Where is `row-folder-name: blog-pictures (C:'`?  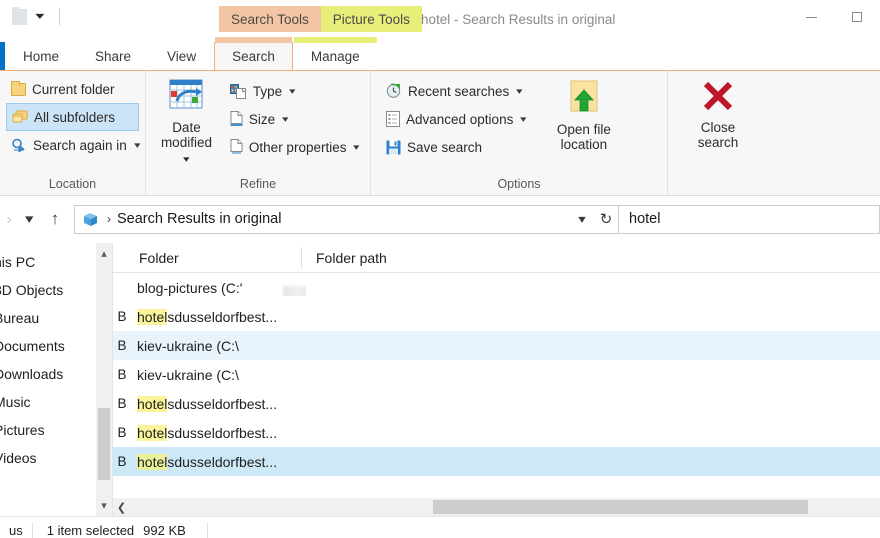 row-folder-name: blog-pictures (C:' is located at coordinates (218, 288).